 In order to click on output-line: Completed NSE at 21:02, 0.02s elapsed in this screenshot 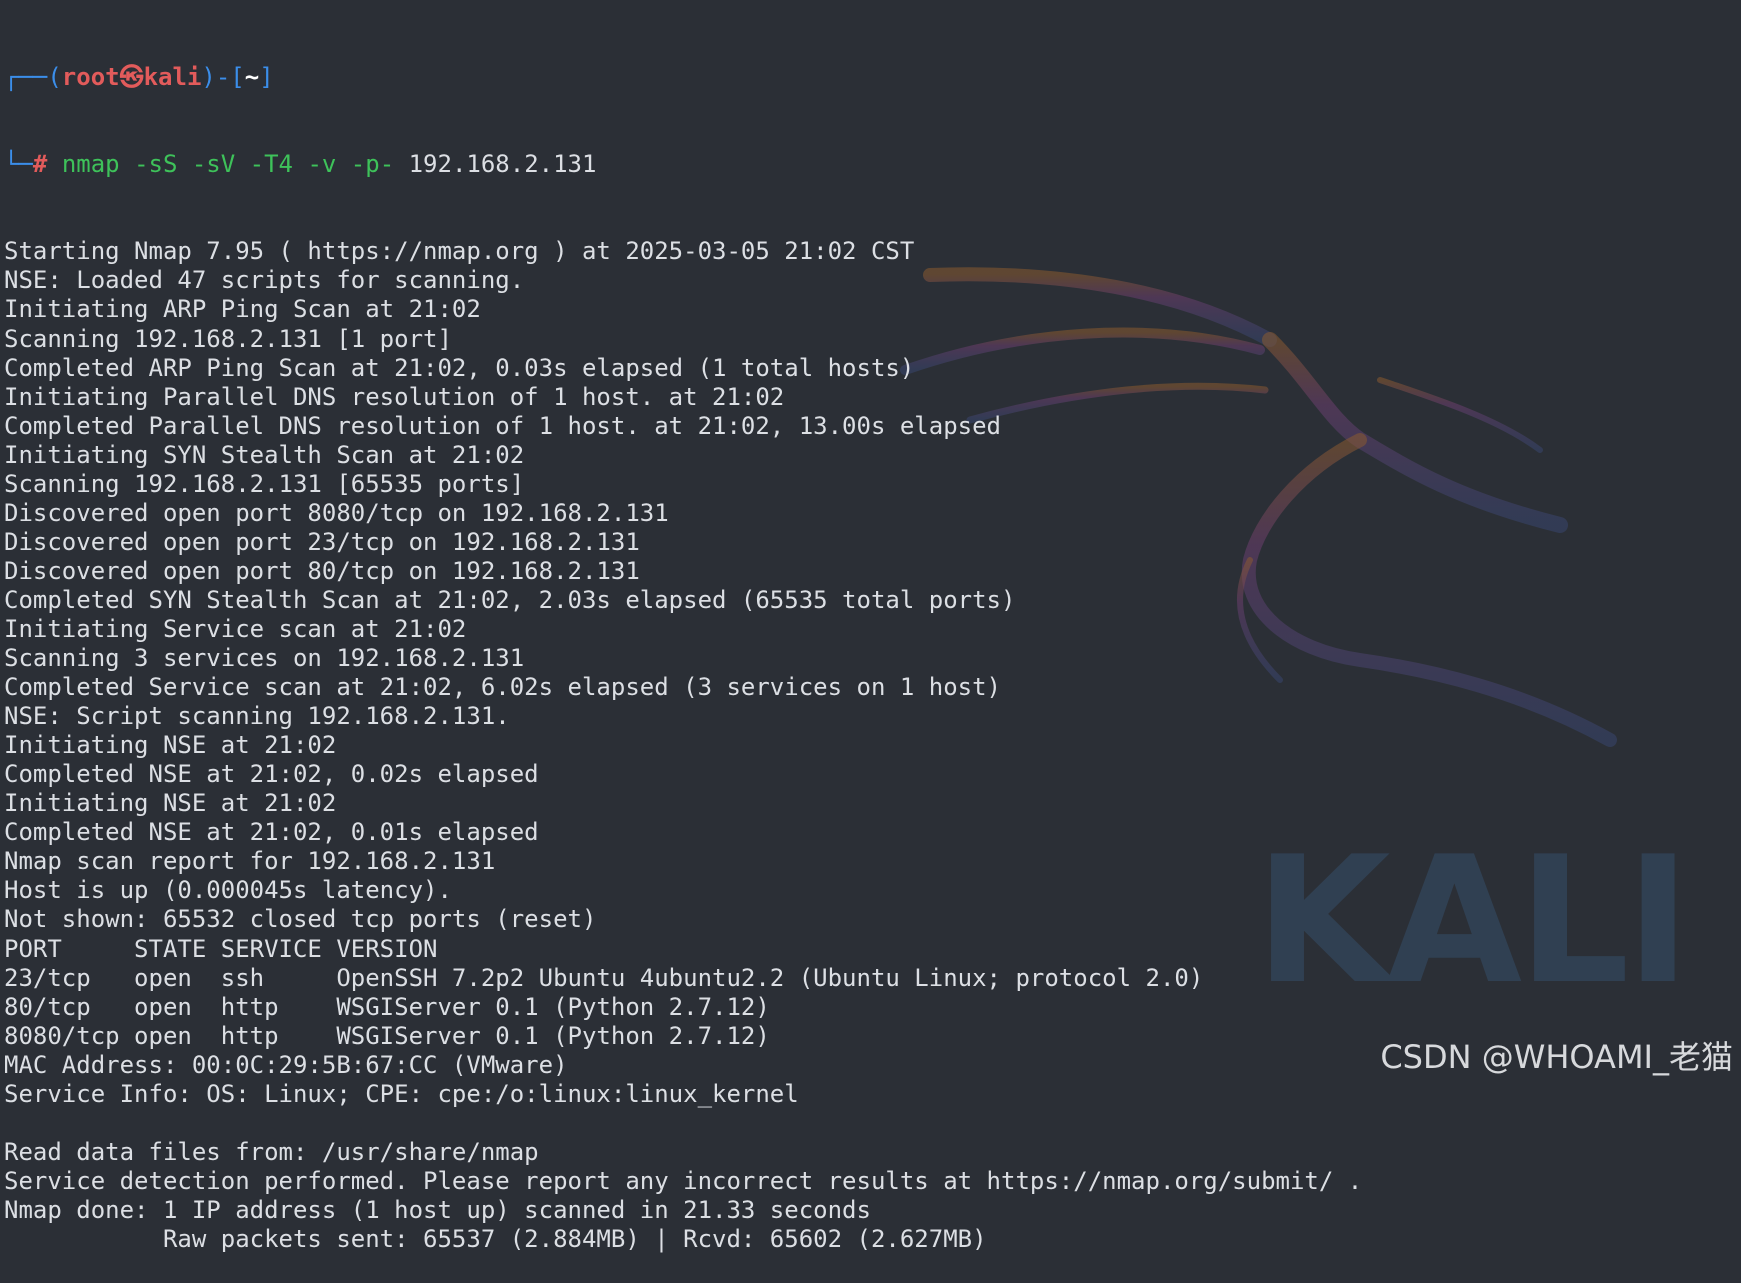, I will do `click(271, 774)`.